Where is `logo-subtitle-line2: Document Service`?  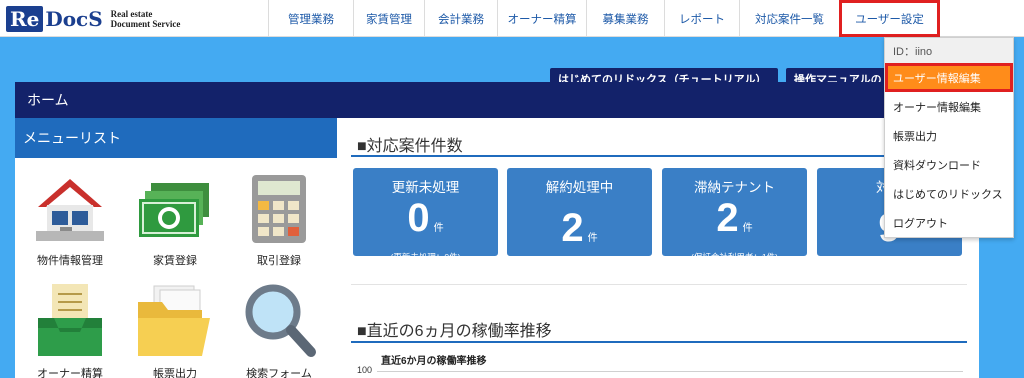
logo-subtitle-line2: Document Service is located at coordinates (145, 24).